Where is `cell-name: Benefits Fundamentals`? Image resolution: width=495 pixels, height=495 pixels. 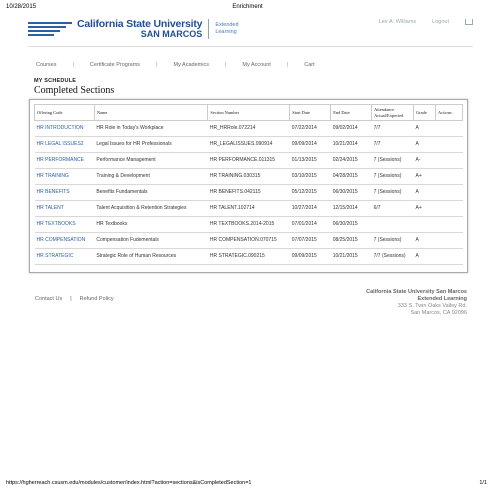 cell-name: Benefits Fundamentals is located at coordinates (151, 192).